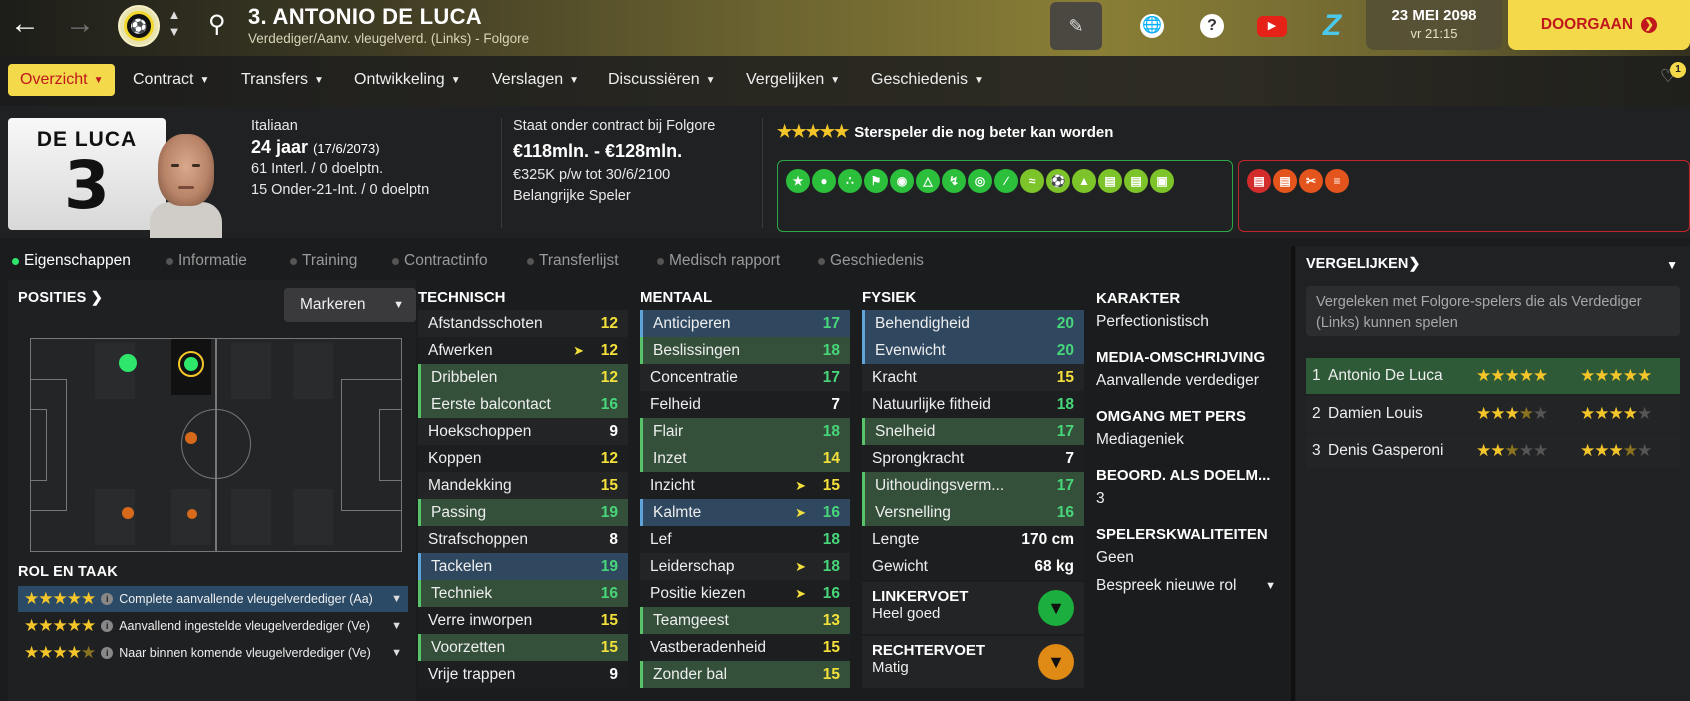 Image resolution: width=1690 pixels, height=701 pixels. I want to click on scissors-warning-icon: ✂, so click(1311, 181).